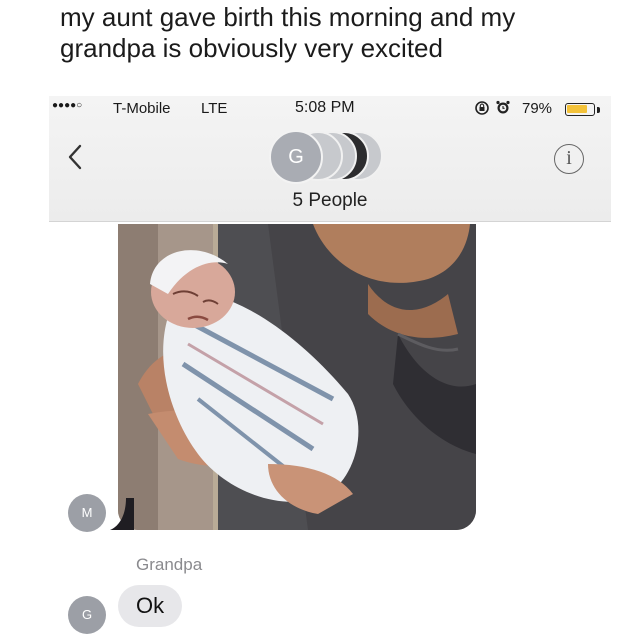  What do you see at coordinates (76, 157) in the screenshot?
I see `chevron-left-icon` at bounding box center [76, 157].